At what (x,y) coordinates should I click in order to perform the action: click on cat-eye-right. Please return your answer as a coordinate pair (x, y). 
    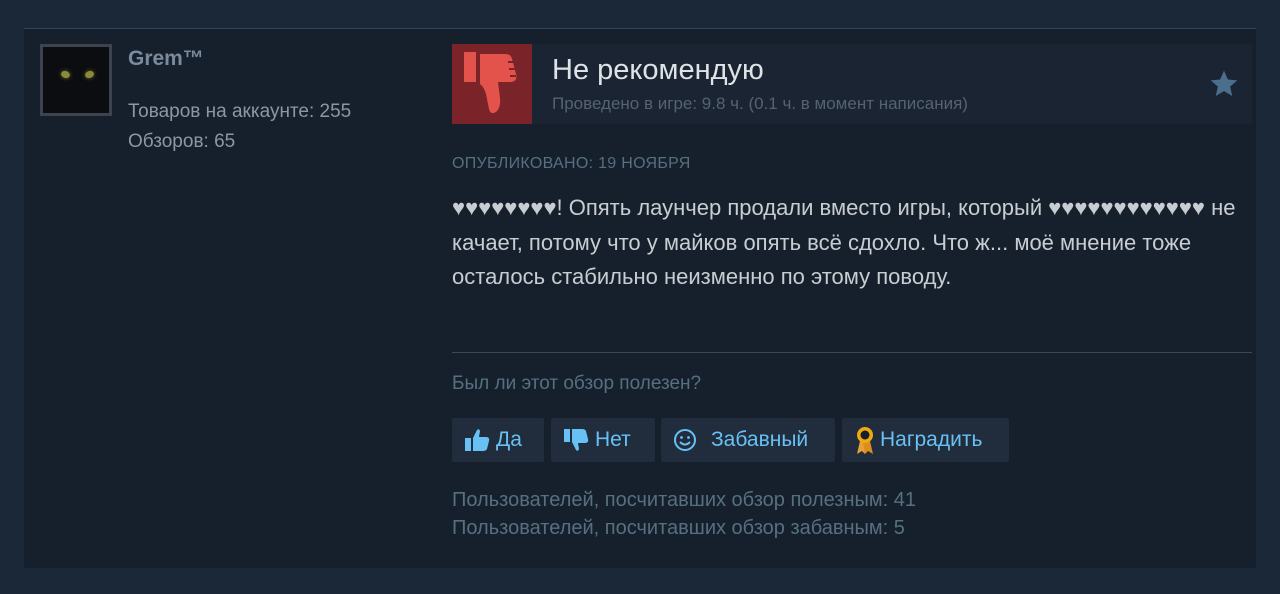
    Looking at the image, I should click on (89, 74).